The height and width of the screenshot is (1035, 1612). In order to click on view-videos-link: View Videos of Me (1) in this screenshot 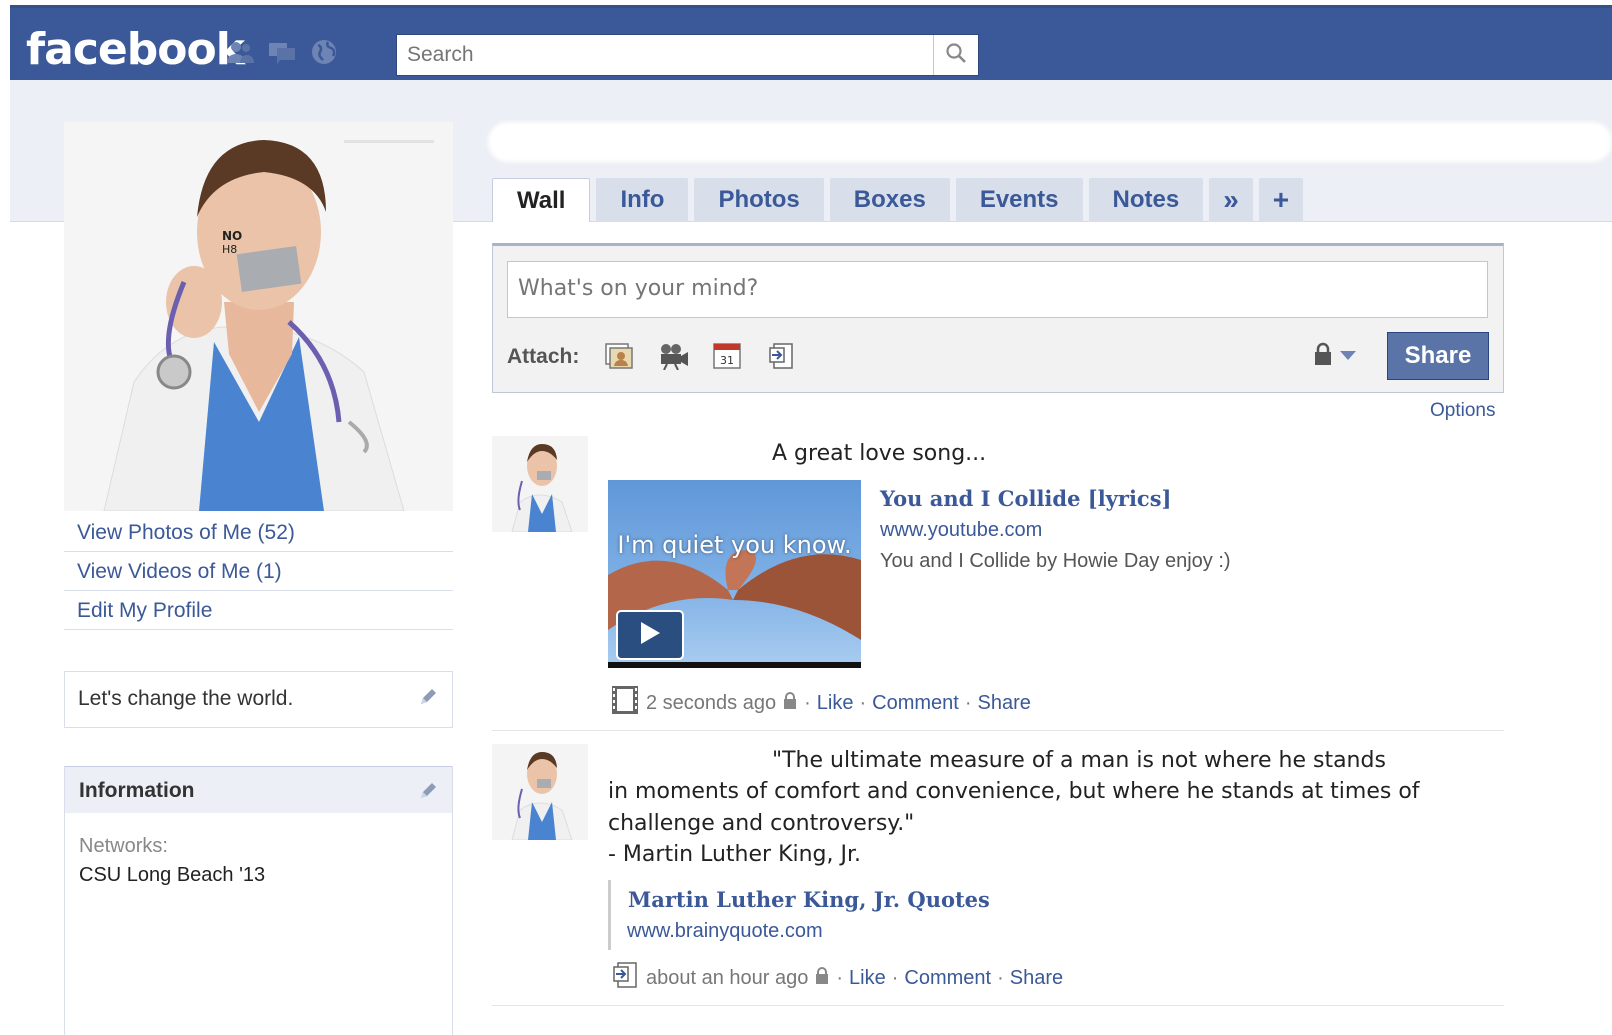, I will do `click(258, 571)`.